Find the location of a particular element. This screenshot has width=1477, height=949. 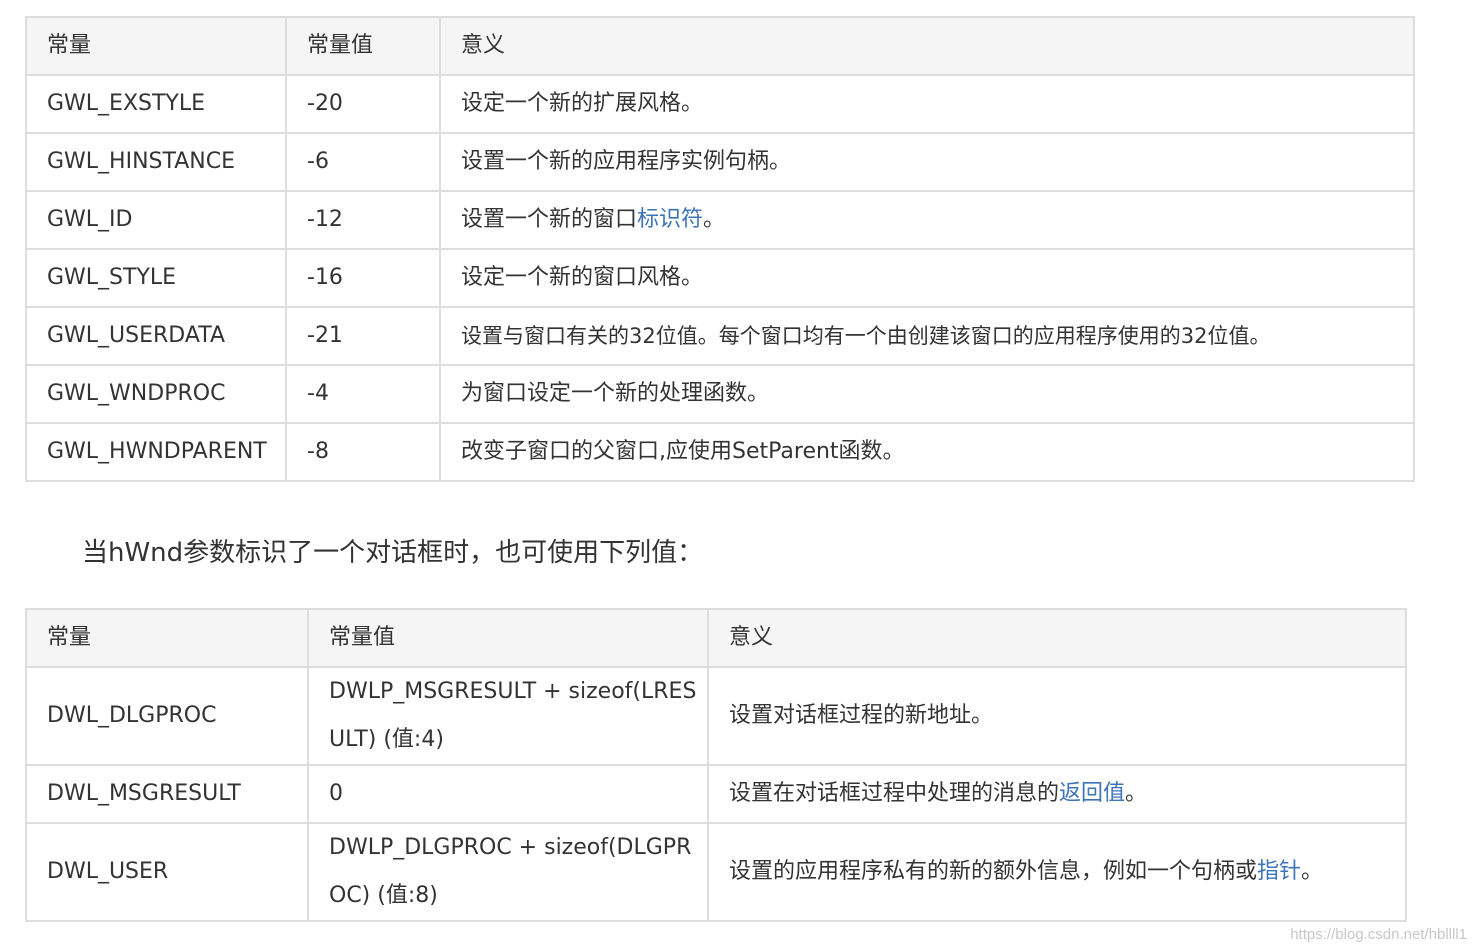

constant-name: GWL_USERDATA is located at coordinates (156, 336).